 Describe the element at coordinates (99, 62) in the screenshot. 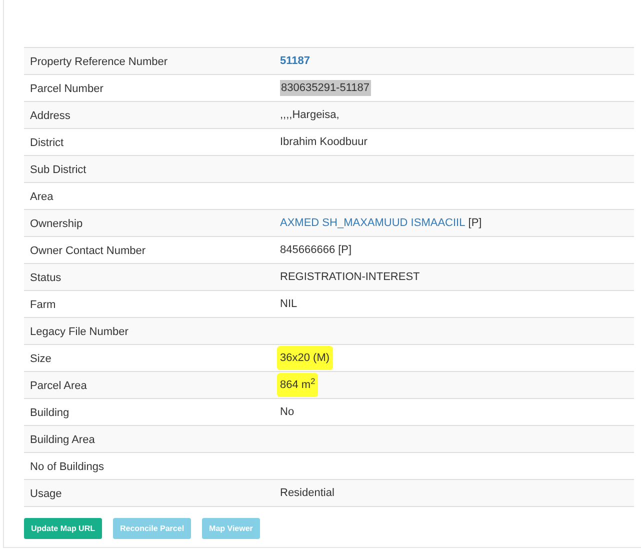

I see `field-label: Property Reference Number` at that location.